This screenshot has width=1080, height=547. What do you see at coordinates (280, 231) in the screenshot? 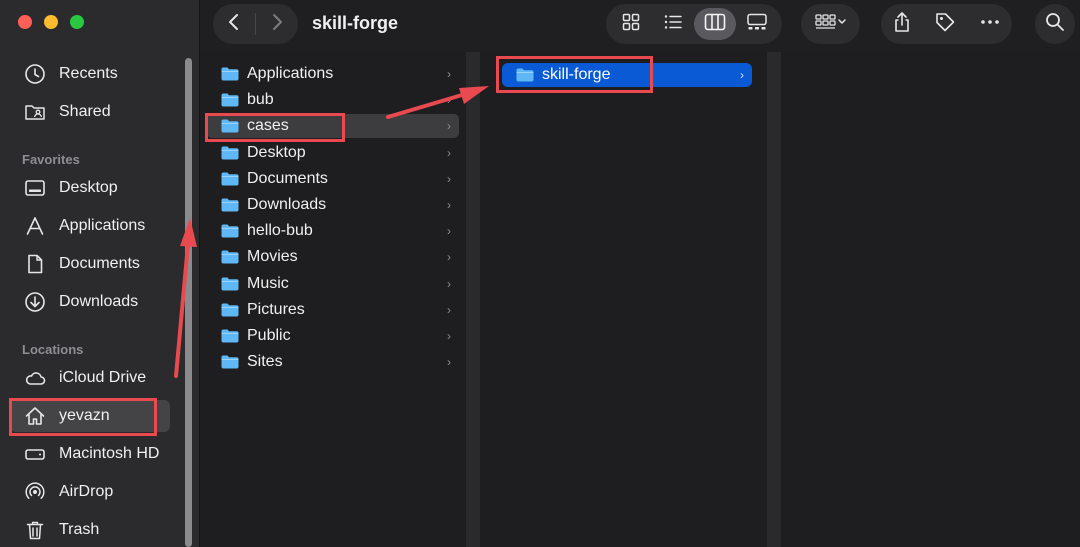
I see `column-item-label: hello-bub` at bounding box center [280, 231].